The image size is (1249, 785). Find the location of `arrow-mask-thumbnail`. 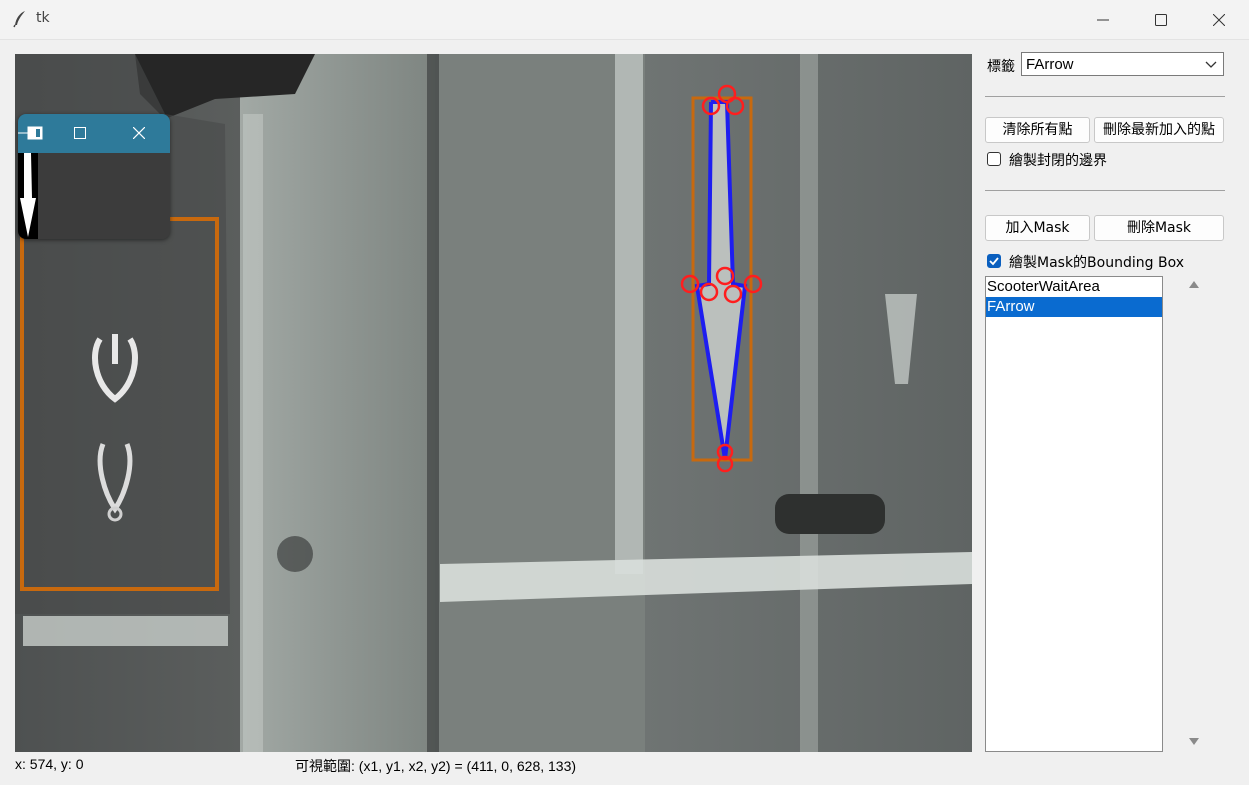

arrow-mask-thumbnail is located at coordinates (28, 196).